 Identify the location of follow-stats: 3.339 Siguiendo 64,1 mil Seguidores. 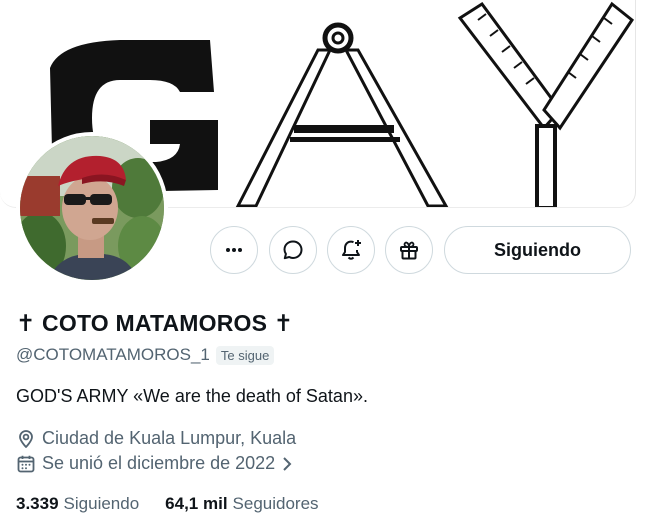
(167, 504).